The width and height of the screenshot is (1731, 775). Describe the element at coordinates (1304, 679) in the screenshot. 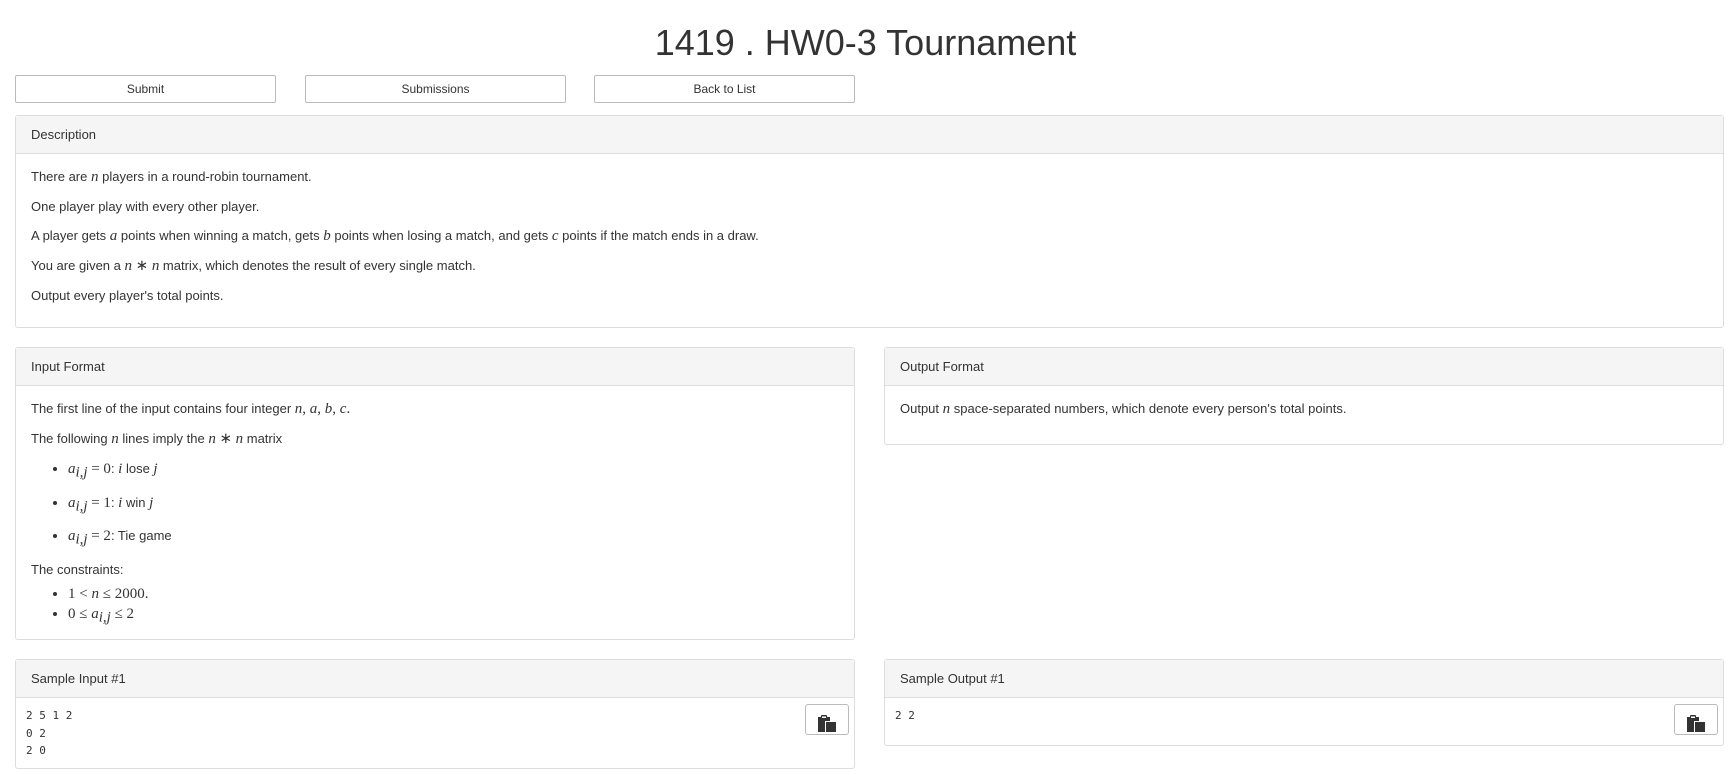

I see `sample-output-heading: Sample Output #1` at that location.